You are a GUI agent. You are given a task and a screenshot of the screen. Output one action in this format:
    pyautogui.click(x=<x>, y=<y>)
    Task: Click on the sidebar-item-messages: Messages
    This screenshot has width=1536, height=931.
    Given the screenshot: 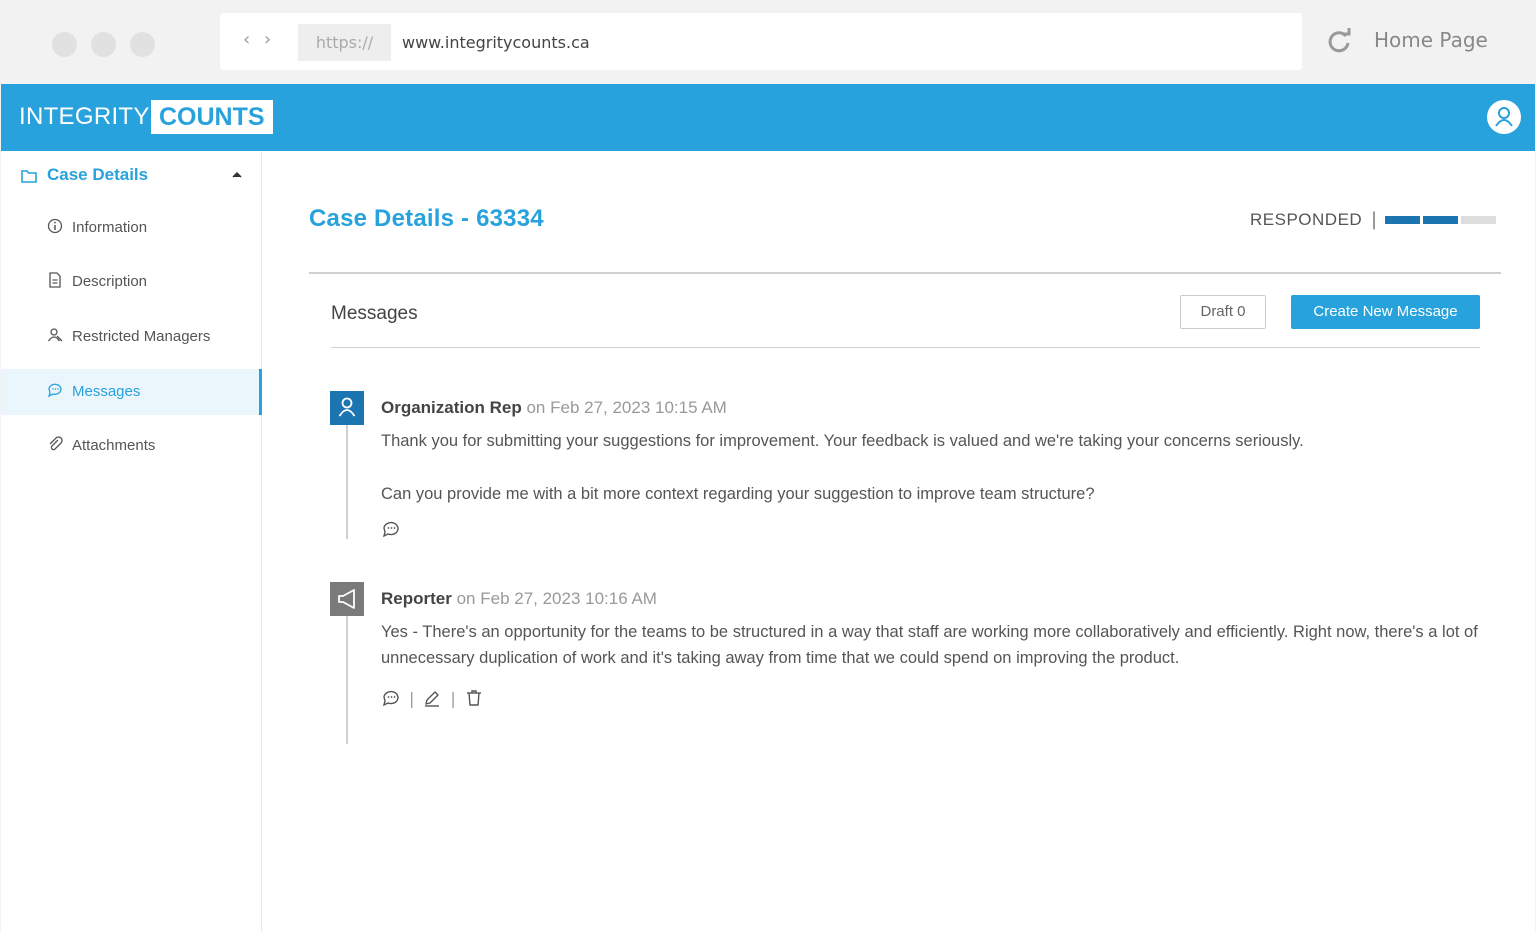 What is the action you would take?
    pyautogui.click(x=131, y=392)
    